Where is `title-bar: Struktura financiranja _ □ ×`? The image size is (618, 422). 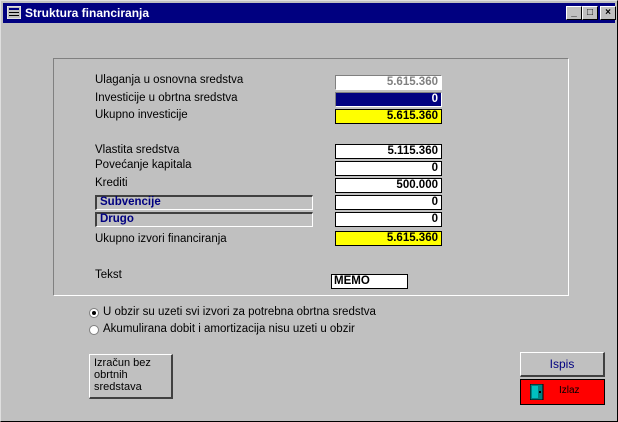
title-bar: Struktura financiranja _ □ × is located at coordinates (309, 13).